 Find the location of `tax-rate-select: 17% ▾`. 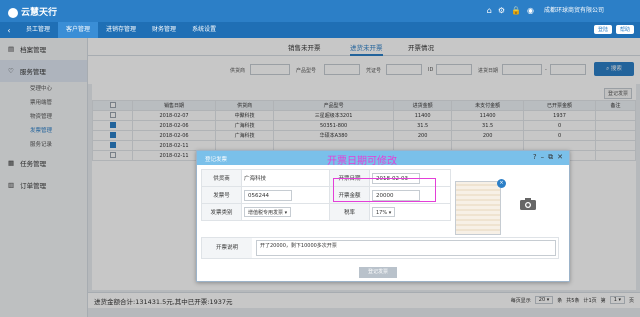

tax-rate-select: 17% ▾ is located at coordinates (384, 212).